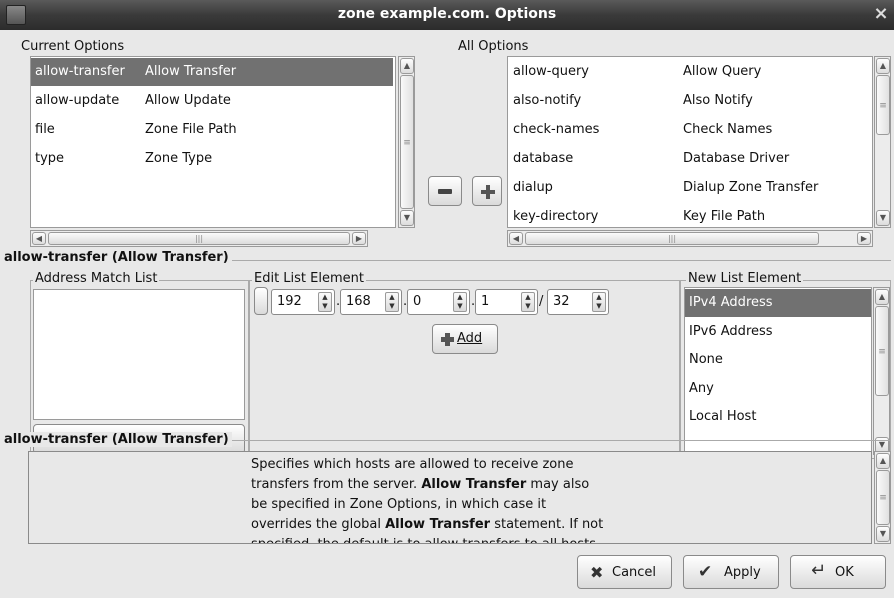  I want to click on edit-list-element-label: Edit List Element, so click(309, 278).